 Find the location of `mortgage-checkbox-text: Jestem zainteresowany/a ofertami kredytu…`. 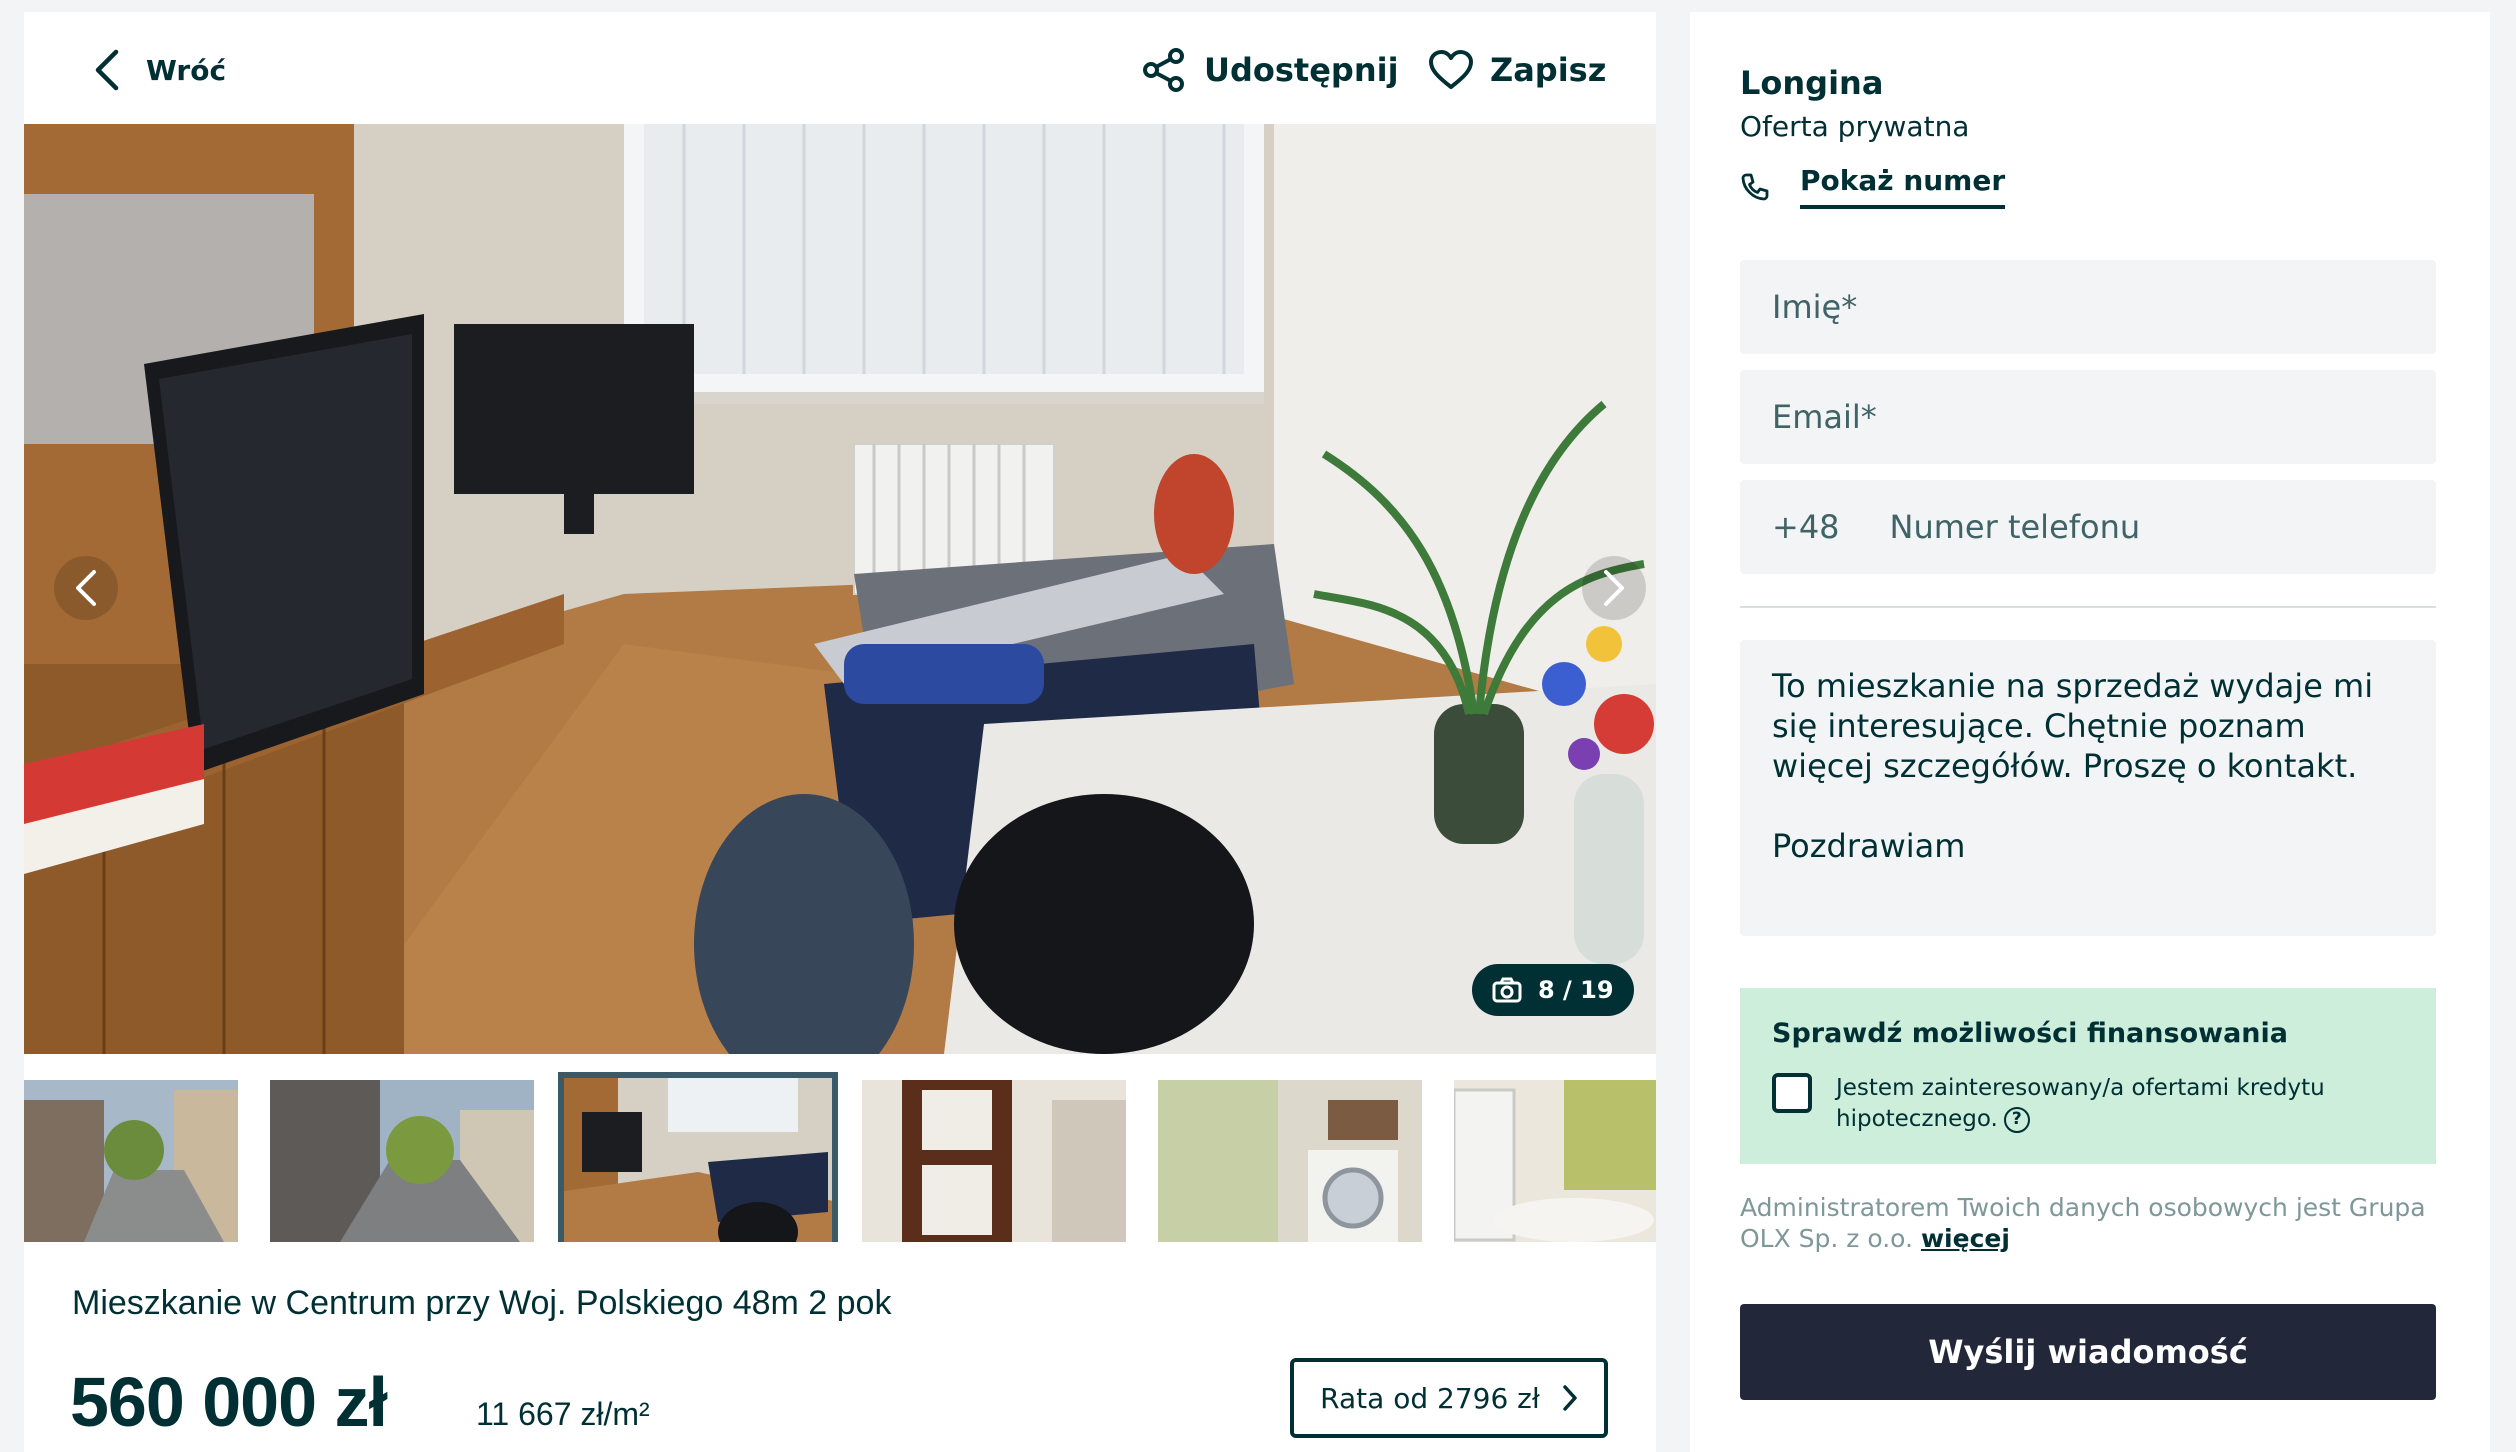

mortgage-checkbox-text: Jestem zainteresowany/a ofertami kredytu… is located at coordinates (2120, 1104).